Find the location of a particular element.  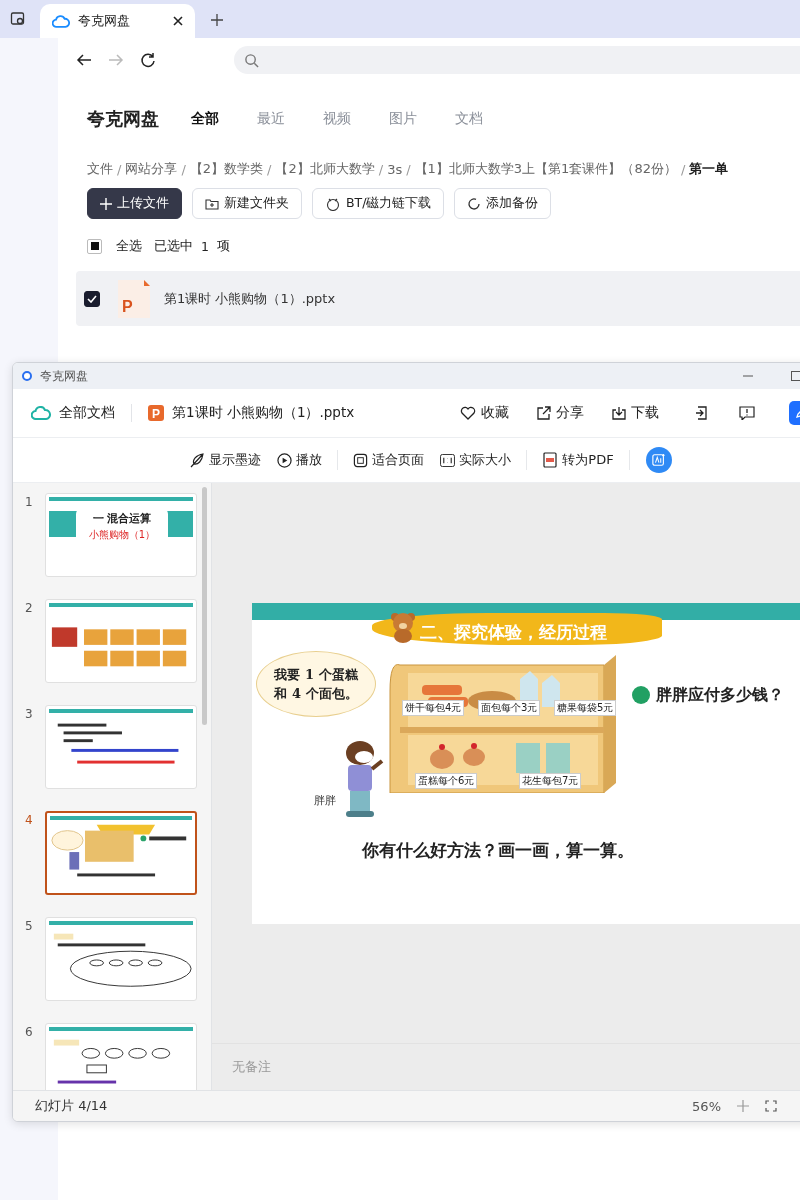

ai-assistant-button is located at coordinates (658, 460).